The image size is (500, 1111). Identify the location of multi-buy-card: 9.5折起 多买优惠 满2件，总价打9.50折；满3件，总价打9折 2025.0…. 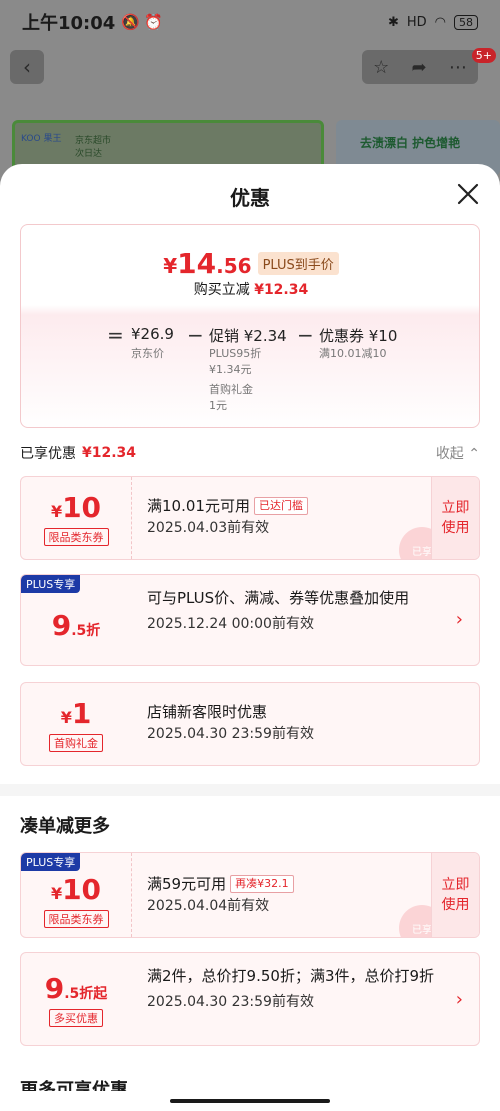
(250, 999).